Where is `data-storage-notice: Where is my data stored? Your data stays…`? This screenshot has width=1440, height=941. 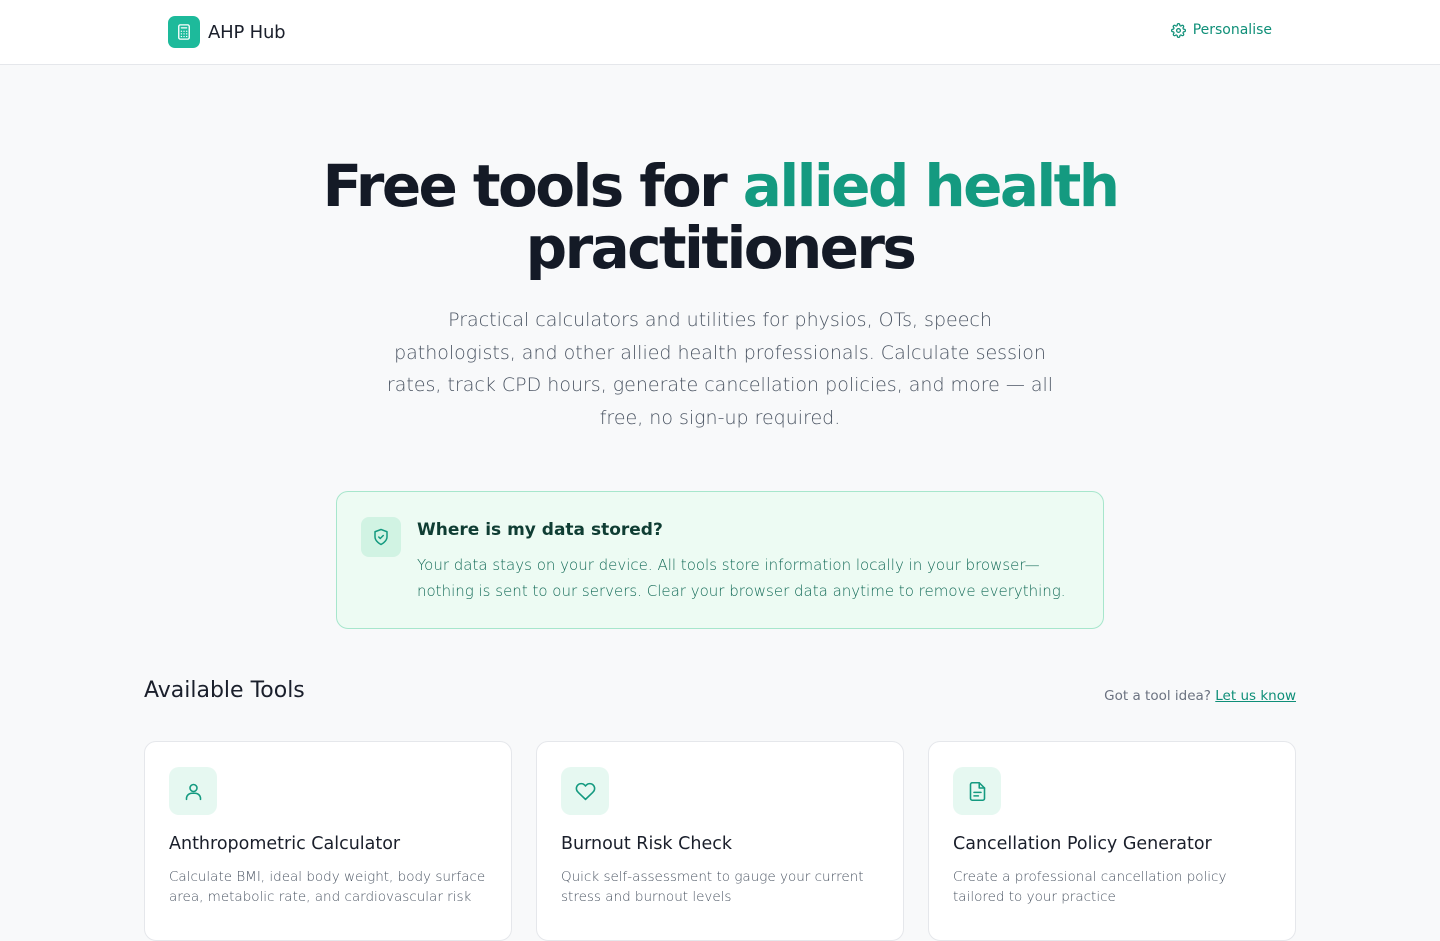
data-storage-notice: Where is my data stored? Your data stays… is located at coordinates (720, 560).